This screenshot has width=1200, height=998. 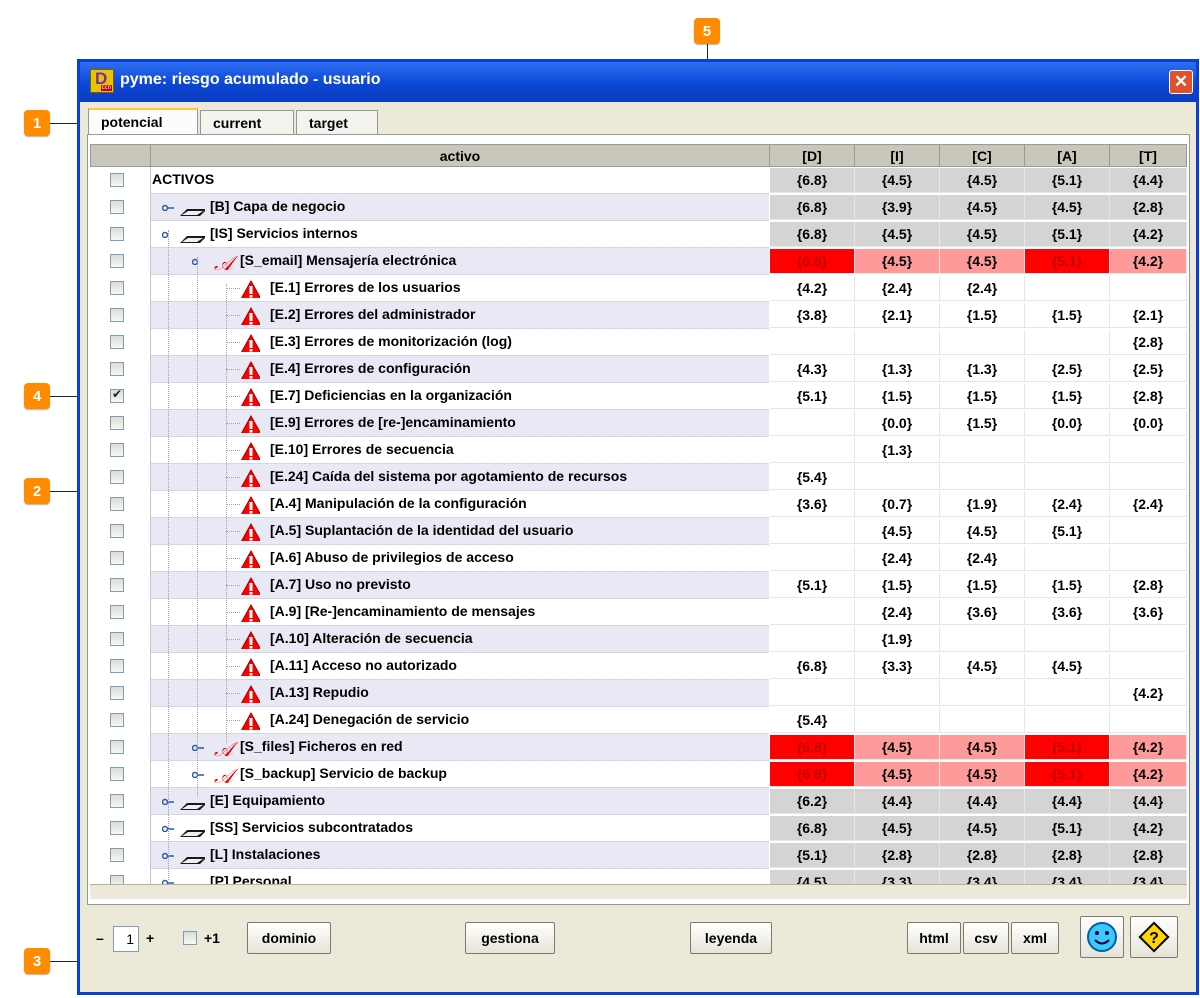 What do you see at coordinates (250, 613) in the screenshot?
I see `warning-icon` at bounding box center [250, 613].